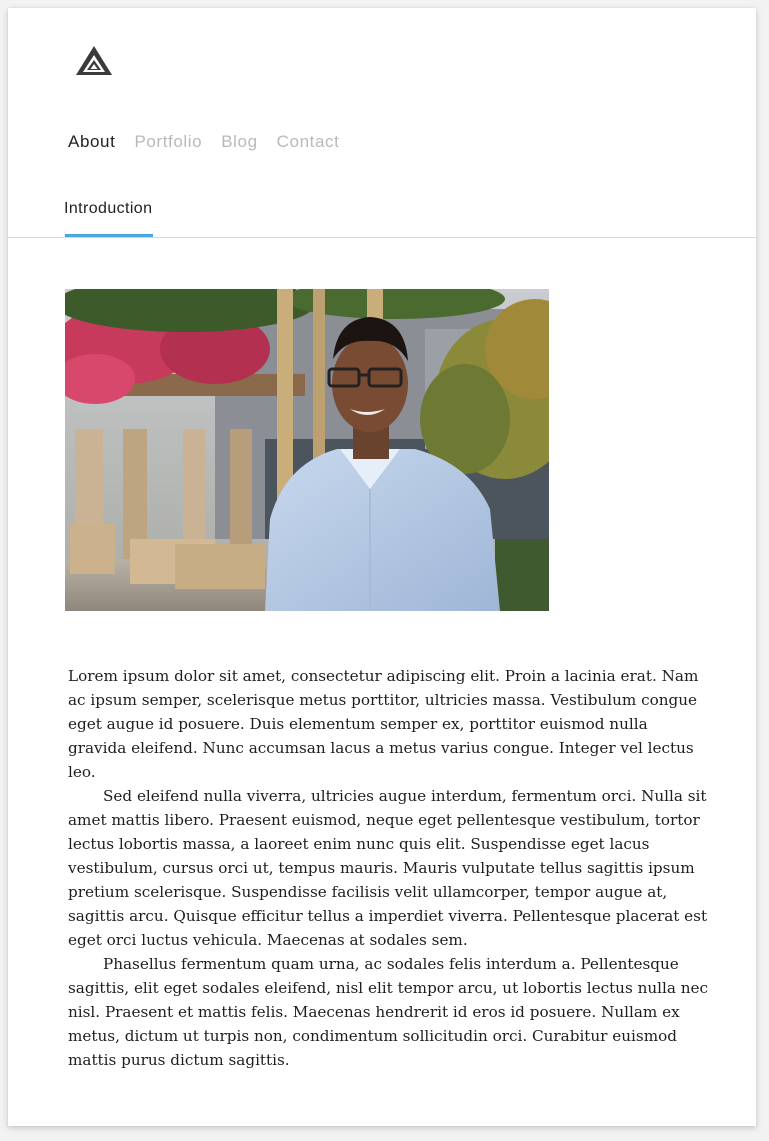  What do you see at coordinates (108, 218) in the screenshot?
I see `tab-introduction: Introduction` at bounding box center [108, 218].